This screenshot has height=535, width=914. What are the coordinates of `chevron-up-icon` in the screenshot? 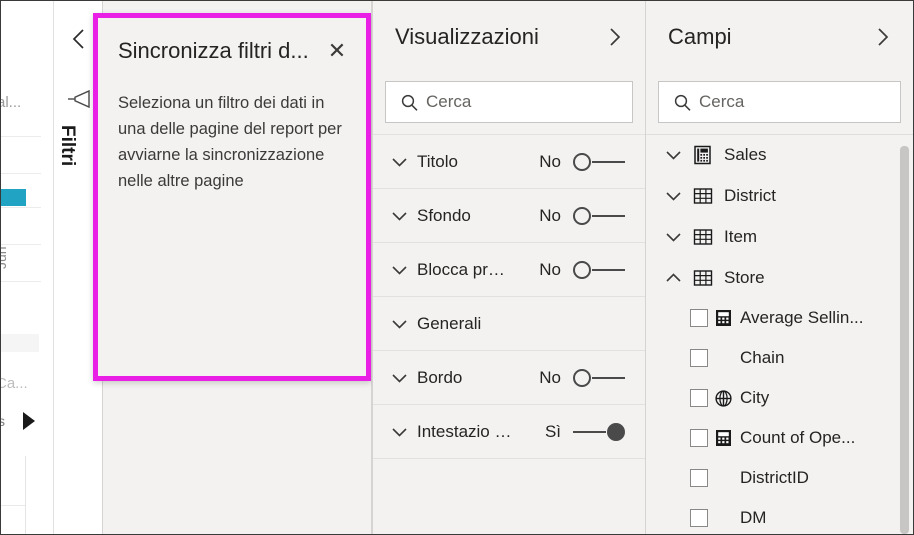 It's located at (673, 277).